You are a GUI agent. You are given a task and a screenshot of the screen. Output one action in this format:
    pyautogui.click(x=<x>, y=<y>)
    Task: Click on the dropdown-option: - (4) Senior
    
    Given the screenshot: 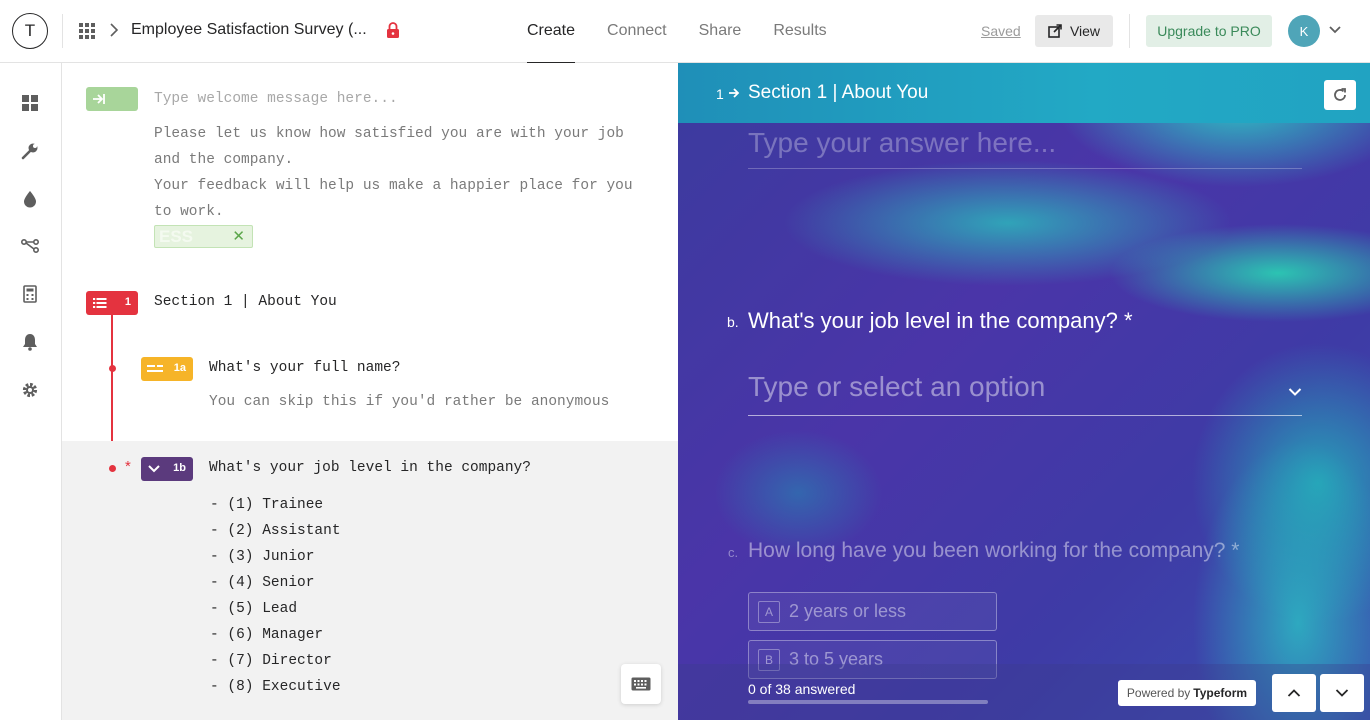 What is the action you would take?
    pyautogui.click(x=262, y=583)
    